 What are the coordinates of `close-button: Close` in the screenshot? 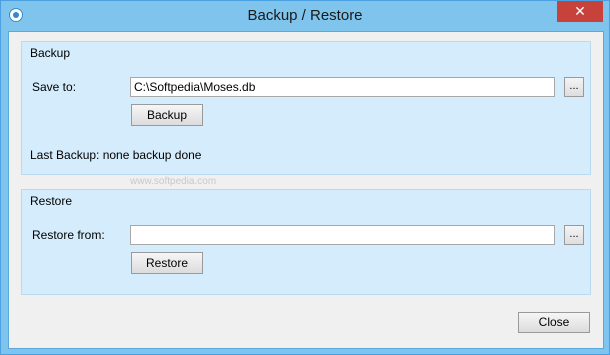 It's located at (554, 322).